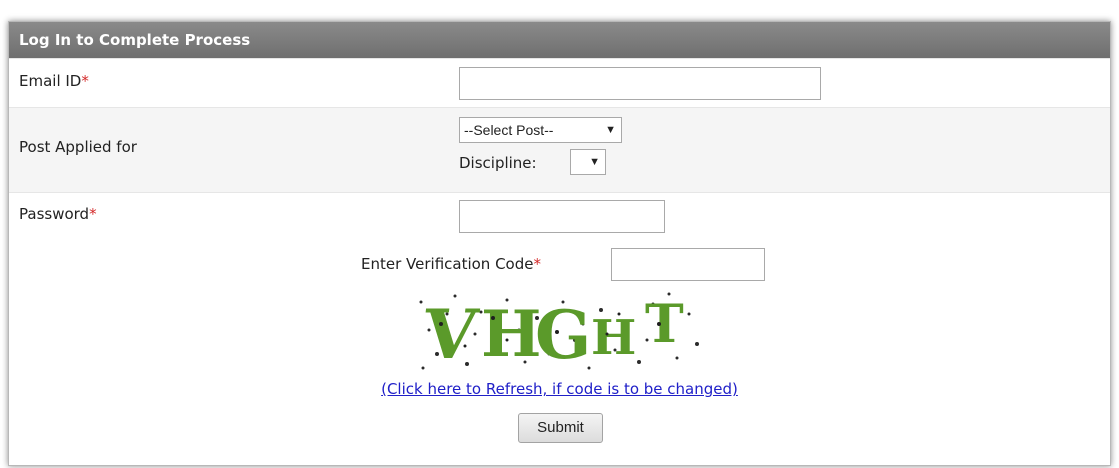 This screenshot has width=1119, height=468. Describe the element at coordinates (509, 130) in the screenshot. I see `post-select-value: --Select Post--` at that location.